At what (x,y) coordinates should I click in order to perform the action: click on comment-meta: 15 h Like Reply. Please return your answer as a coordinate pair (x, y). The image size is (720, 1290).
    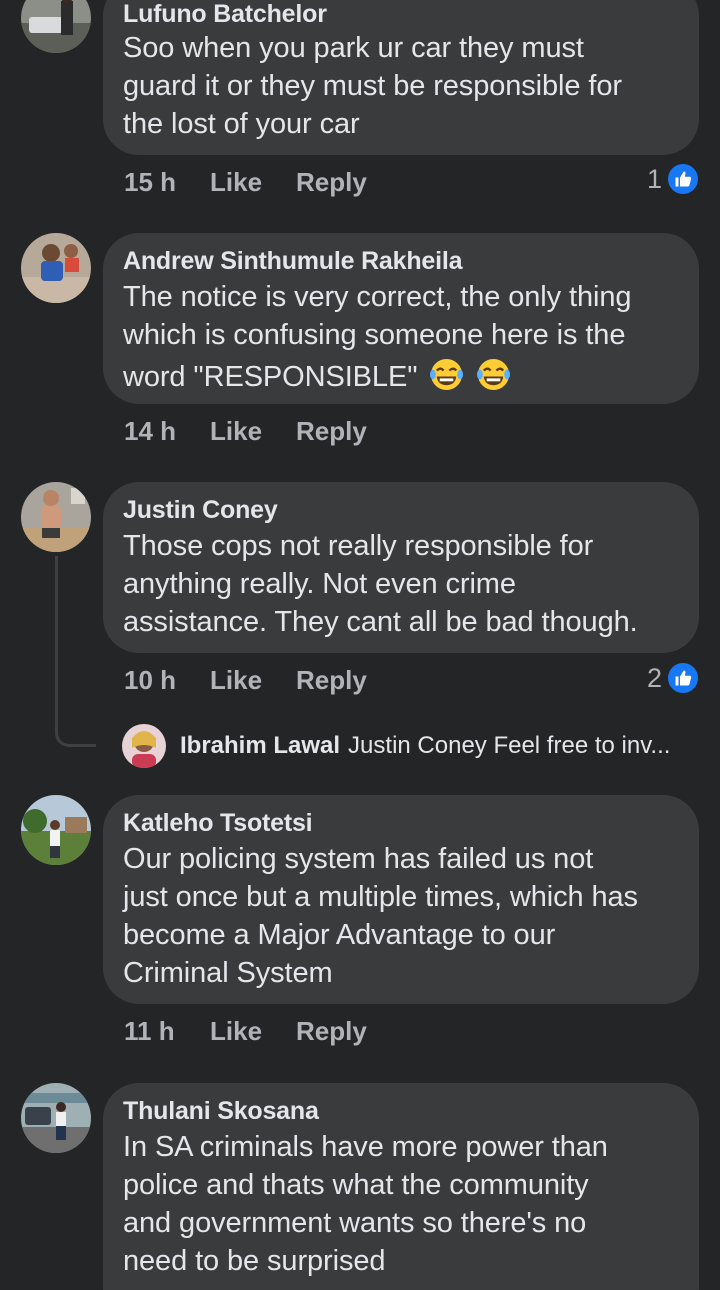
    Looking at the image, I should click on (245, 182).